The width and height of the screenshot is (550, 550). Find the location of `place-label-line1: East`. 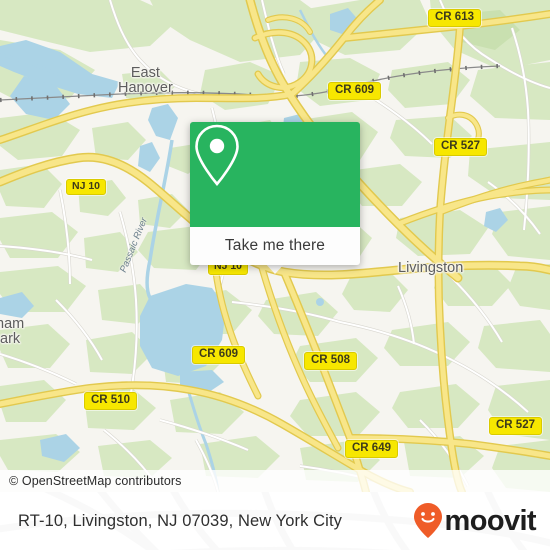

place-label-line1: East is located at coordinates (145, 73).